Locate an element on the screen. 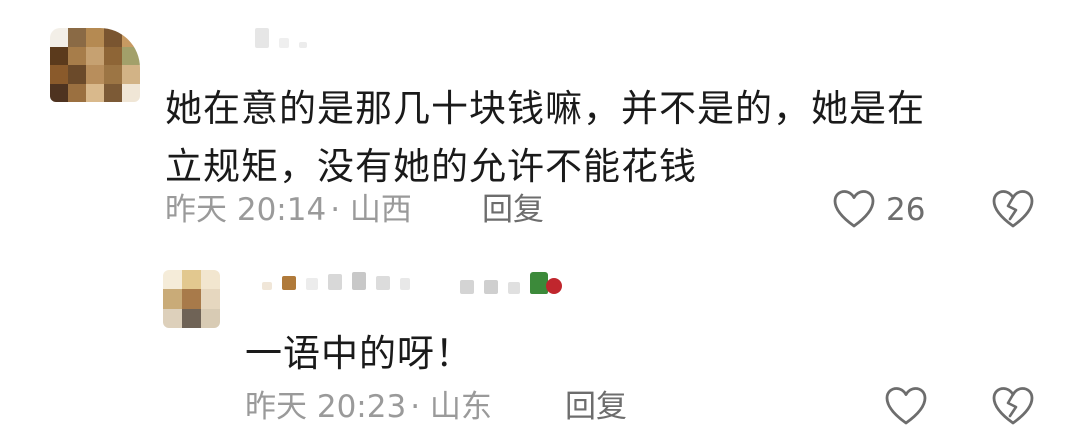  comment-text-line: 她在意的是那几十块钱嘛，并不是的，她是在 is located at coordinates (545, 108).